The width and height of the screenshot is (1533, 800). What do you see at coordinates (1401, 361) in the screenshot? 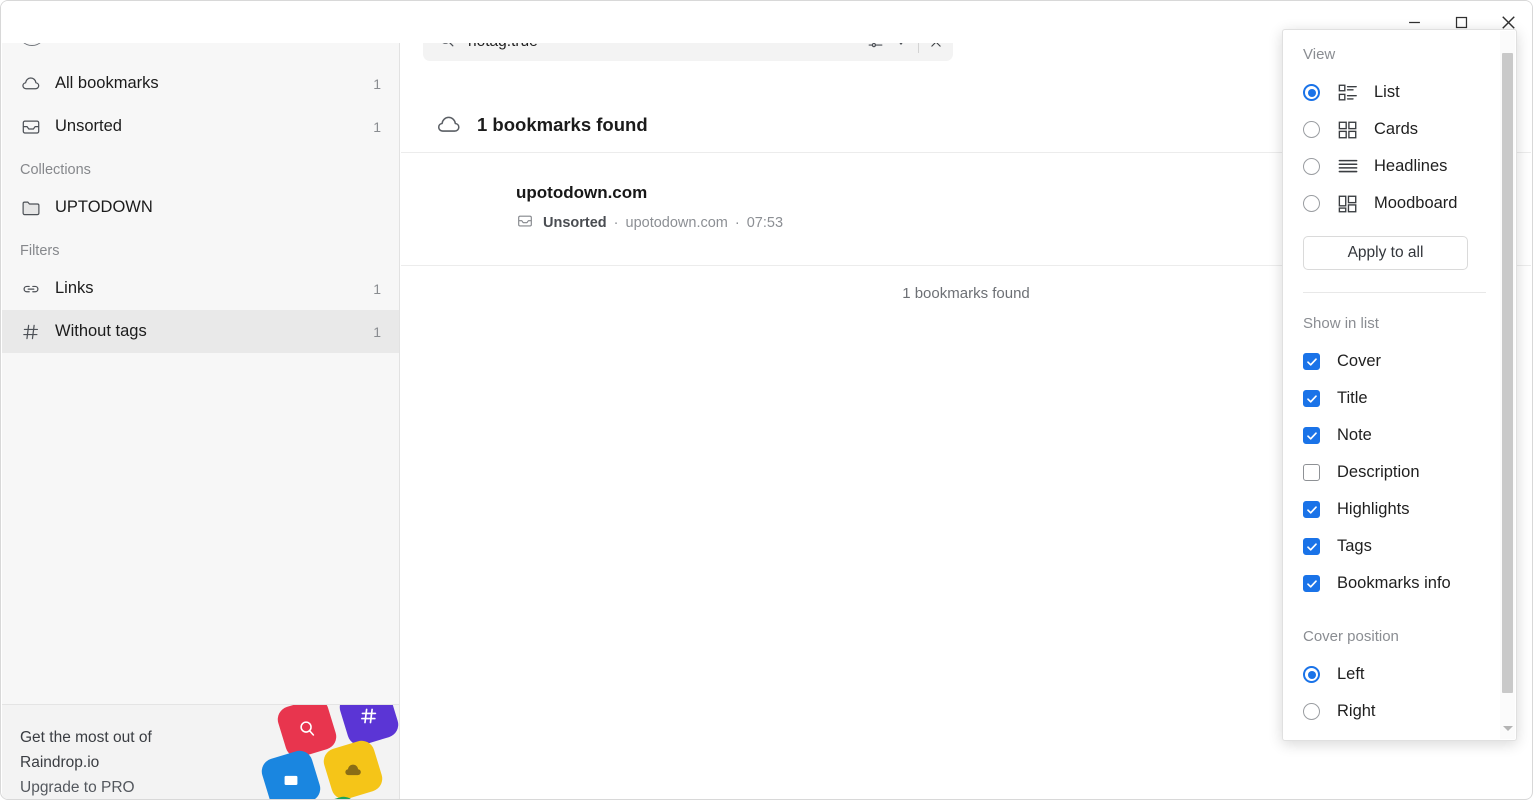
I see `checkbox-row-cover: Cover` at bounding box center [1401, 361].